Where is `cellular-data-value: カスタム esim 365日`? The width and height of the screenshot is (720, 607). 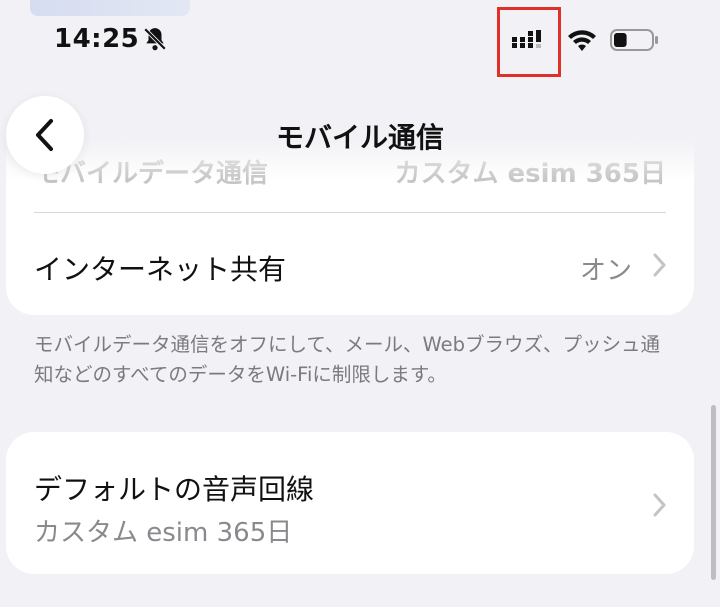
cellular-data-value: カスタム esim 365日 is located at coordinates (530, 173).